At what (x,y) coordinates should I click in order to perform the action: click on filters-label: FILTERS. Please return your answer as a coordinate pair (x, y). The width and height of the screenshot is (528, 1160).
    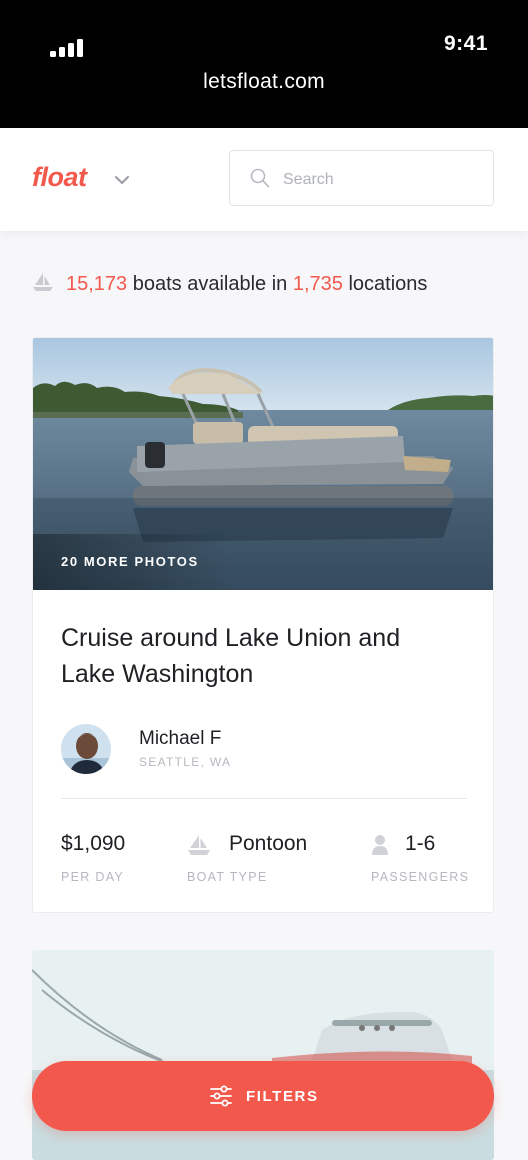
    Looking at the image, I should click on (282, 1096).